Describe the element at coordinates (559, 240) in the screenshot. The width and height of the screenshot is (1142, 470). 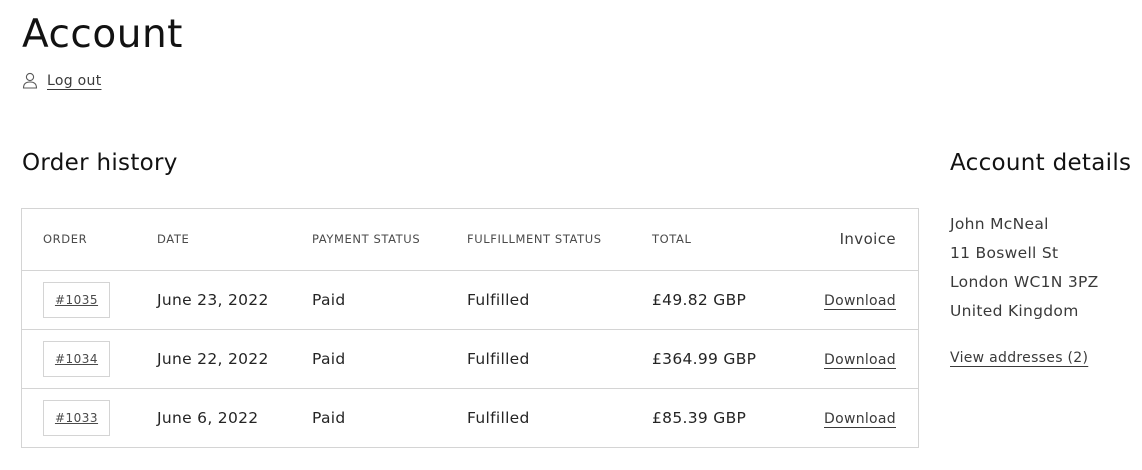
I see `column-header-fulfillment-status: FULFILLMENT STATUS` at that location.